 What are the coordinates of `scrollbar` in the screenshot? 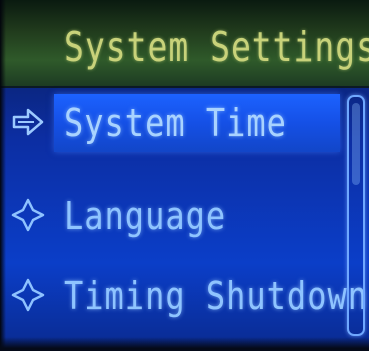 It's located at (356, 215).